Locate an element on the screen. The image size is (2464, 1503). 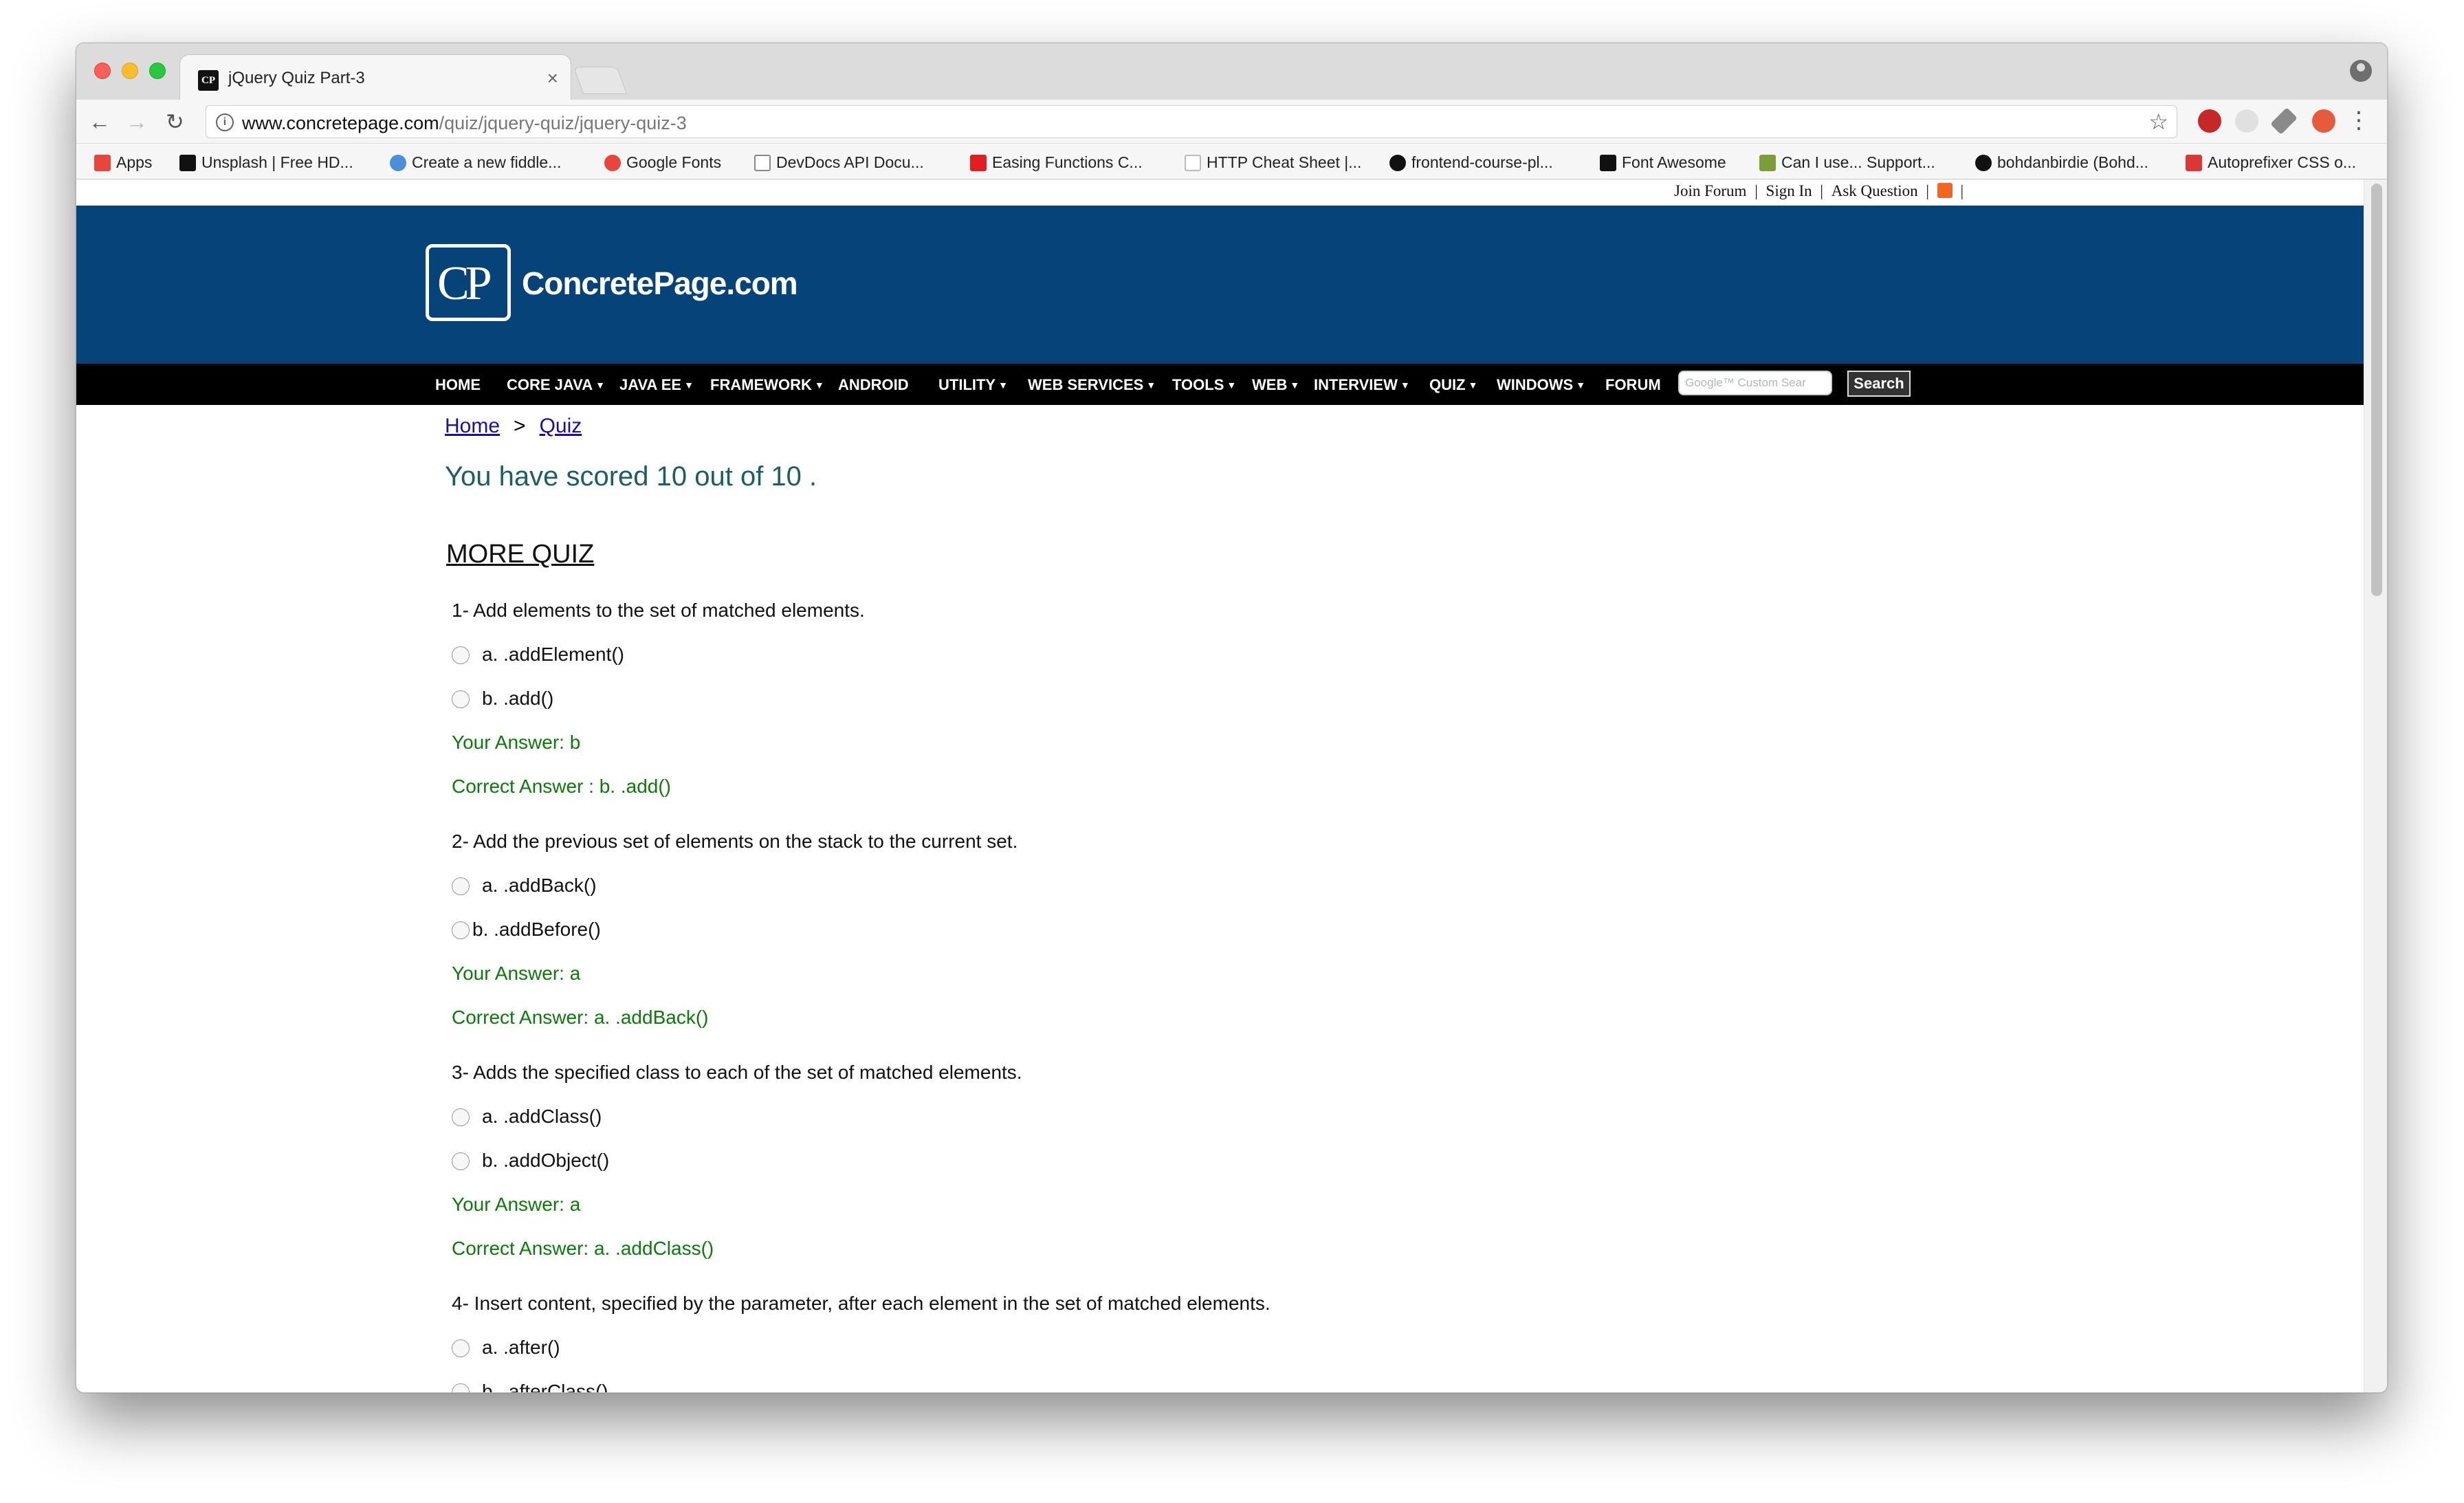
top-links: Join Forum | Sign In | Ask Question | | is located at coordinates (1819, 190).